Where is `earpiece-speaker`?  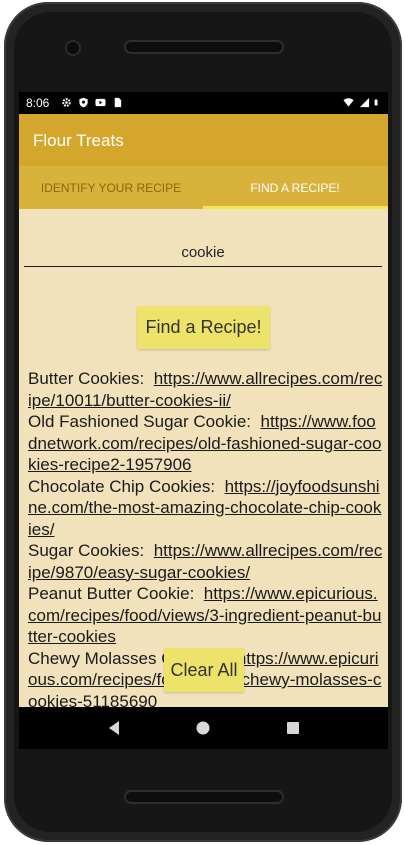
earpiece-speaker is located at coordinates (204, 47).